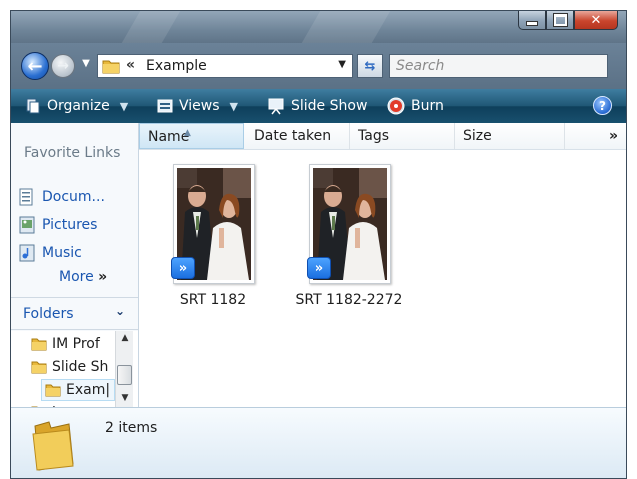  I want to click on forward-arrow-icon: →, so click(63, 66).